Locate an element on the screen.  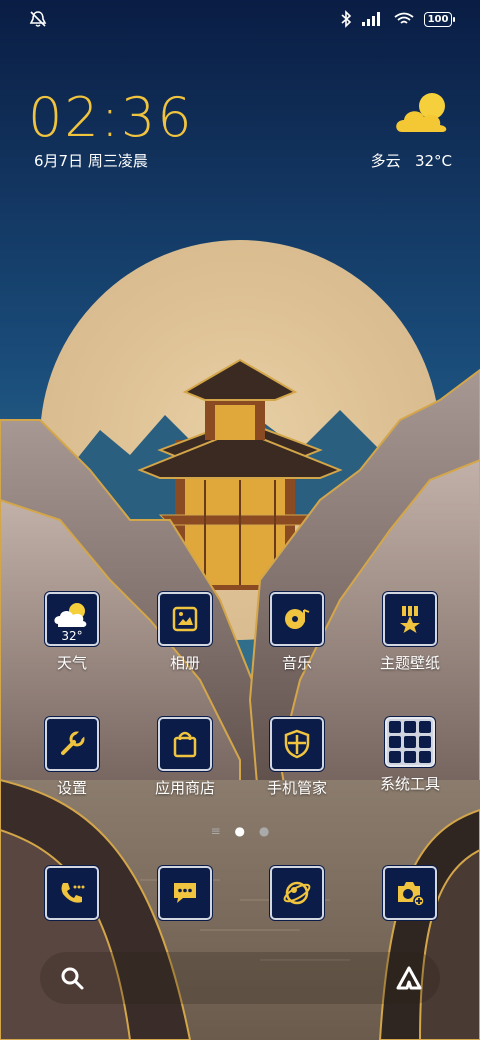
gallery-icon is located at coordinates (185, 619).